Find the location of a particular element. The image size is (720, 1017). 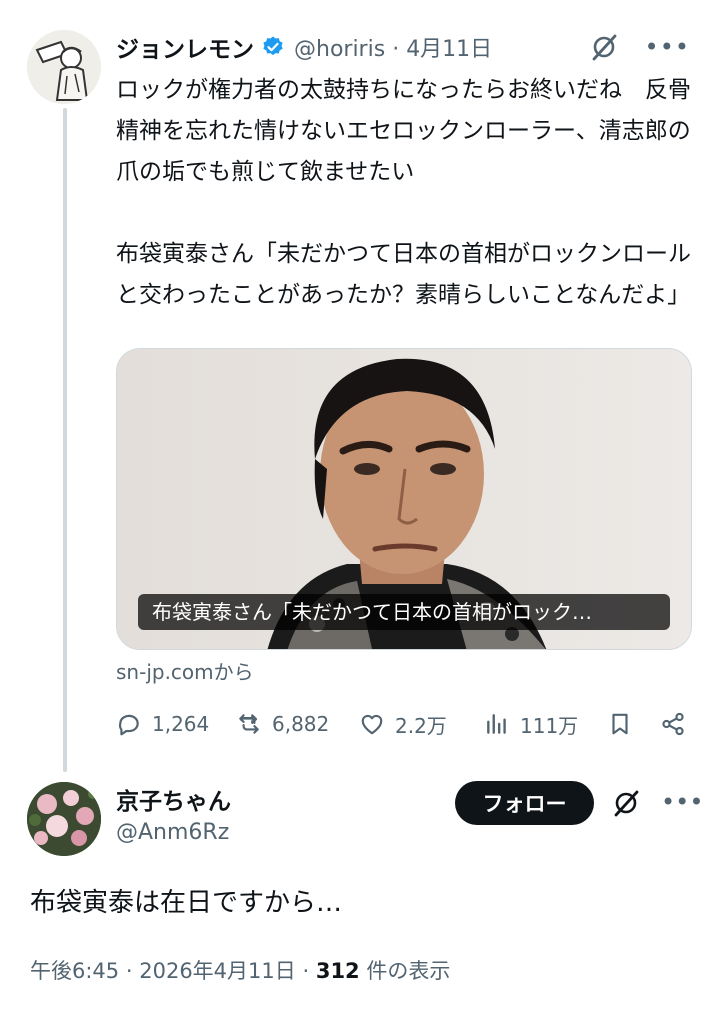

bookmark-icon is located at coordinates (620, 724).